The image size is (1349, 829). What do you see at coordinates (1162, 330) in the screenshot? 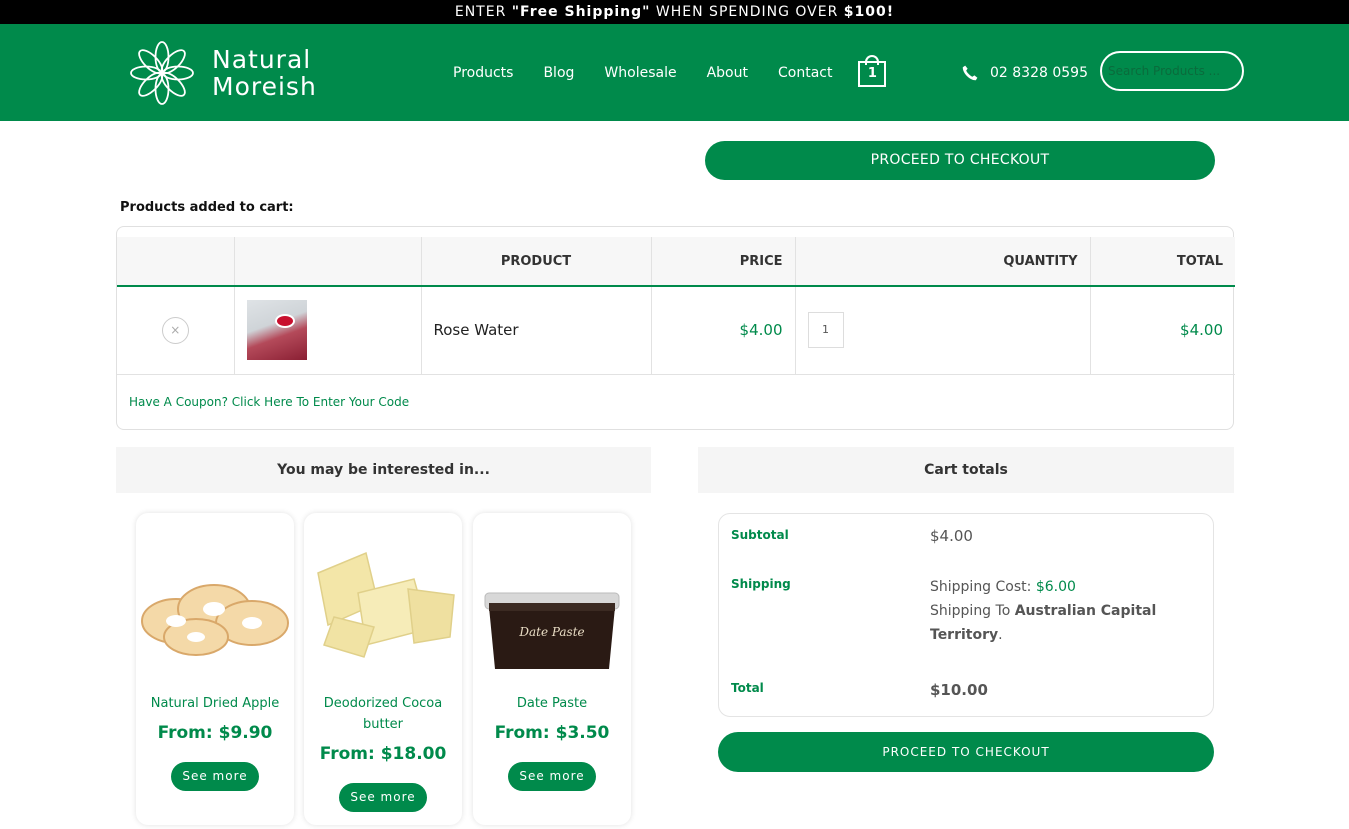
I see `total-cell: $4.00` at bounding box center [1162, 330].